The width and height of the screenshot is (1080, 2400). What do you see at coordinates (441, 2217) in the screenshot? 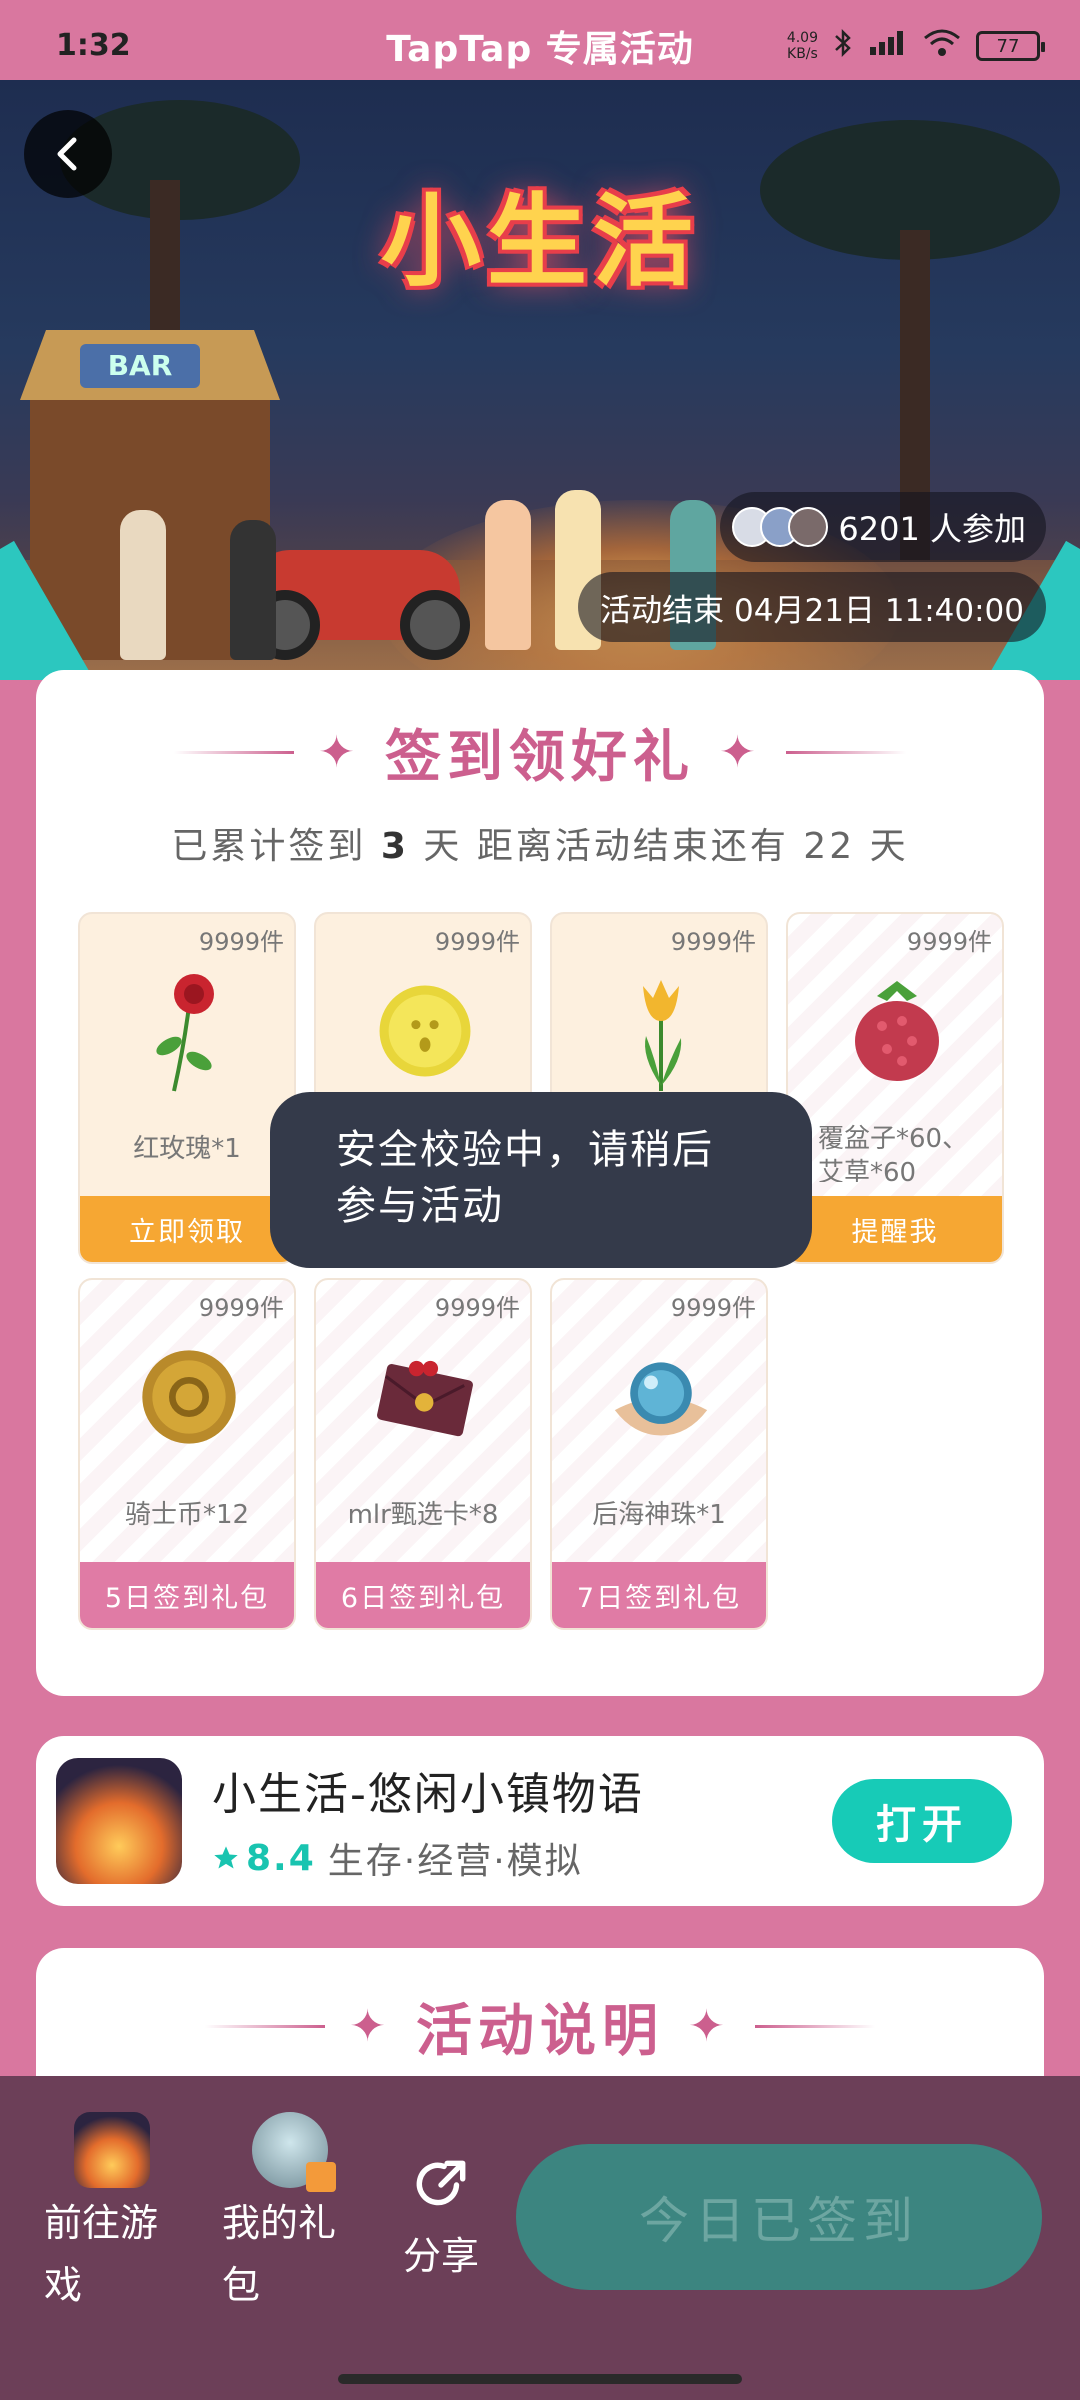
I see `share-button: 分享` at bounding box center [441, 2217].